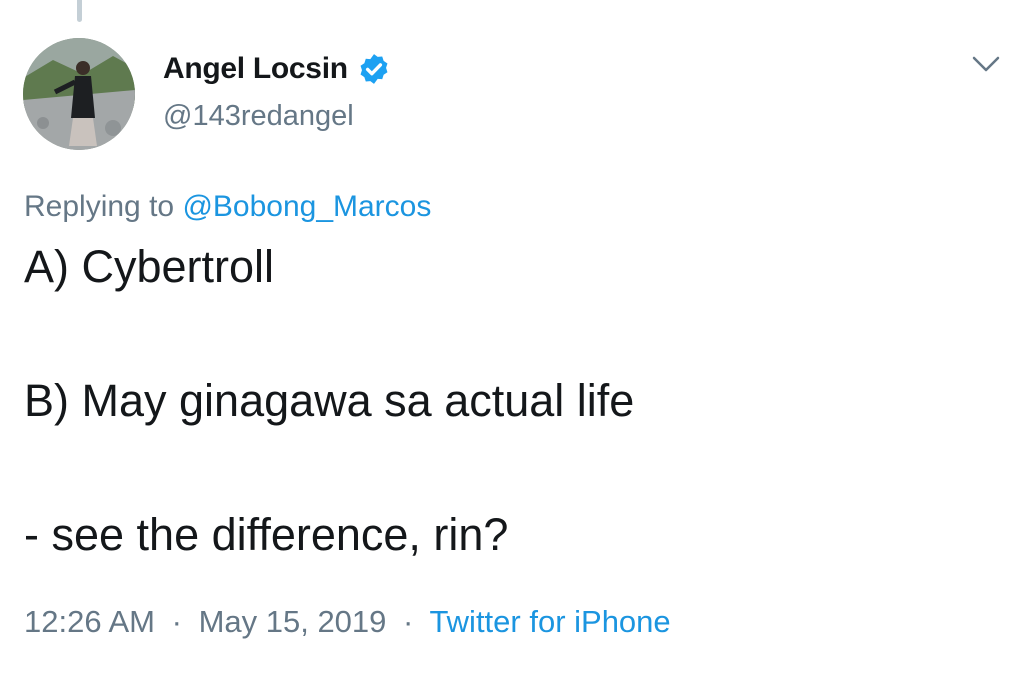 This screenshot has height=677, width=1024. I want to click on author-handle: @143redangel, so click(258, 116).